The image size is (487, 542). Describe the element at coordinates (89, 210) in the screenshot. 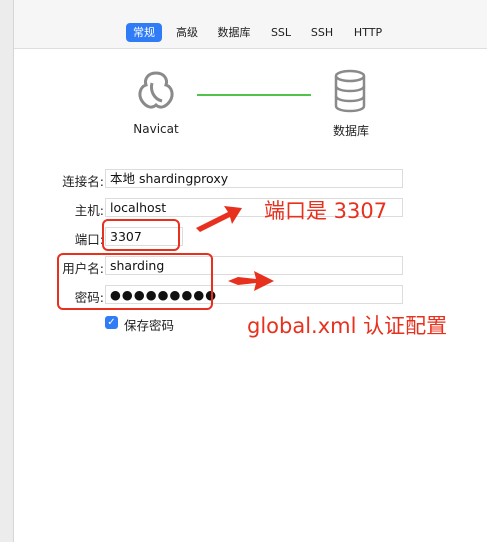

I see `host-label: 主机:` at that location.